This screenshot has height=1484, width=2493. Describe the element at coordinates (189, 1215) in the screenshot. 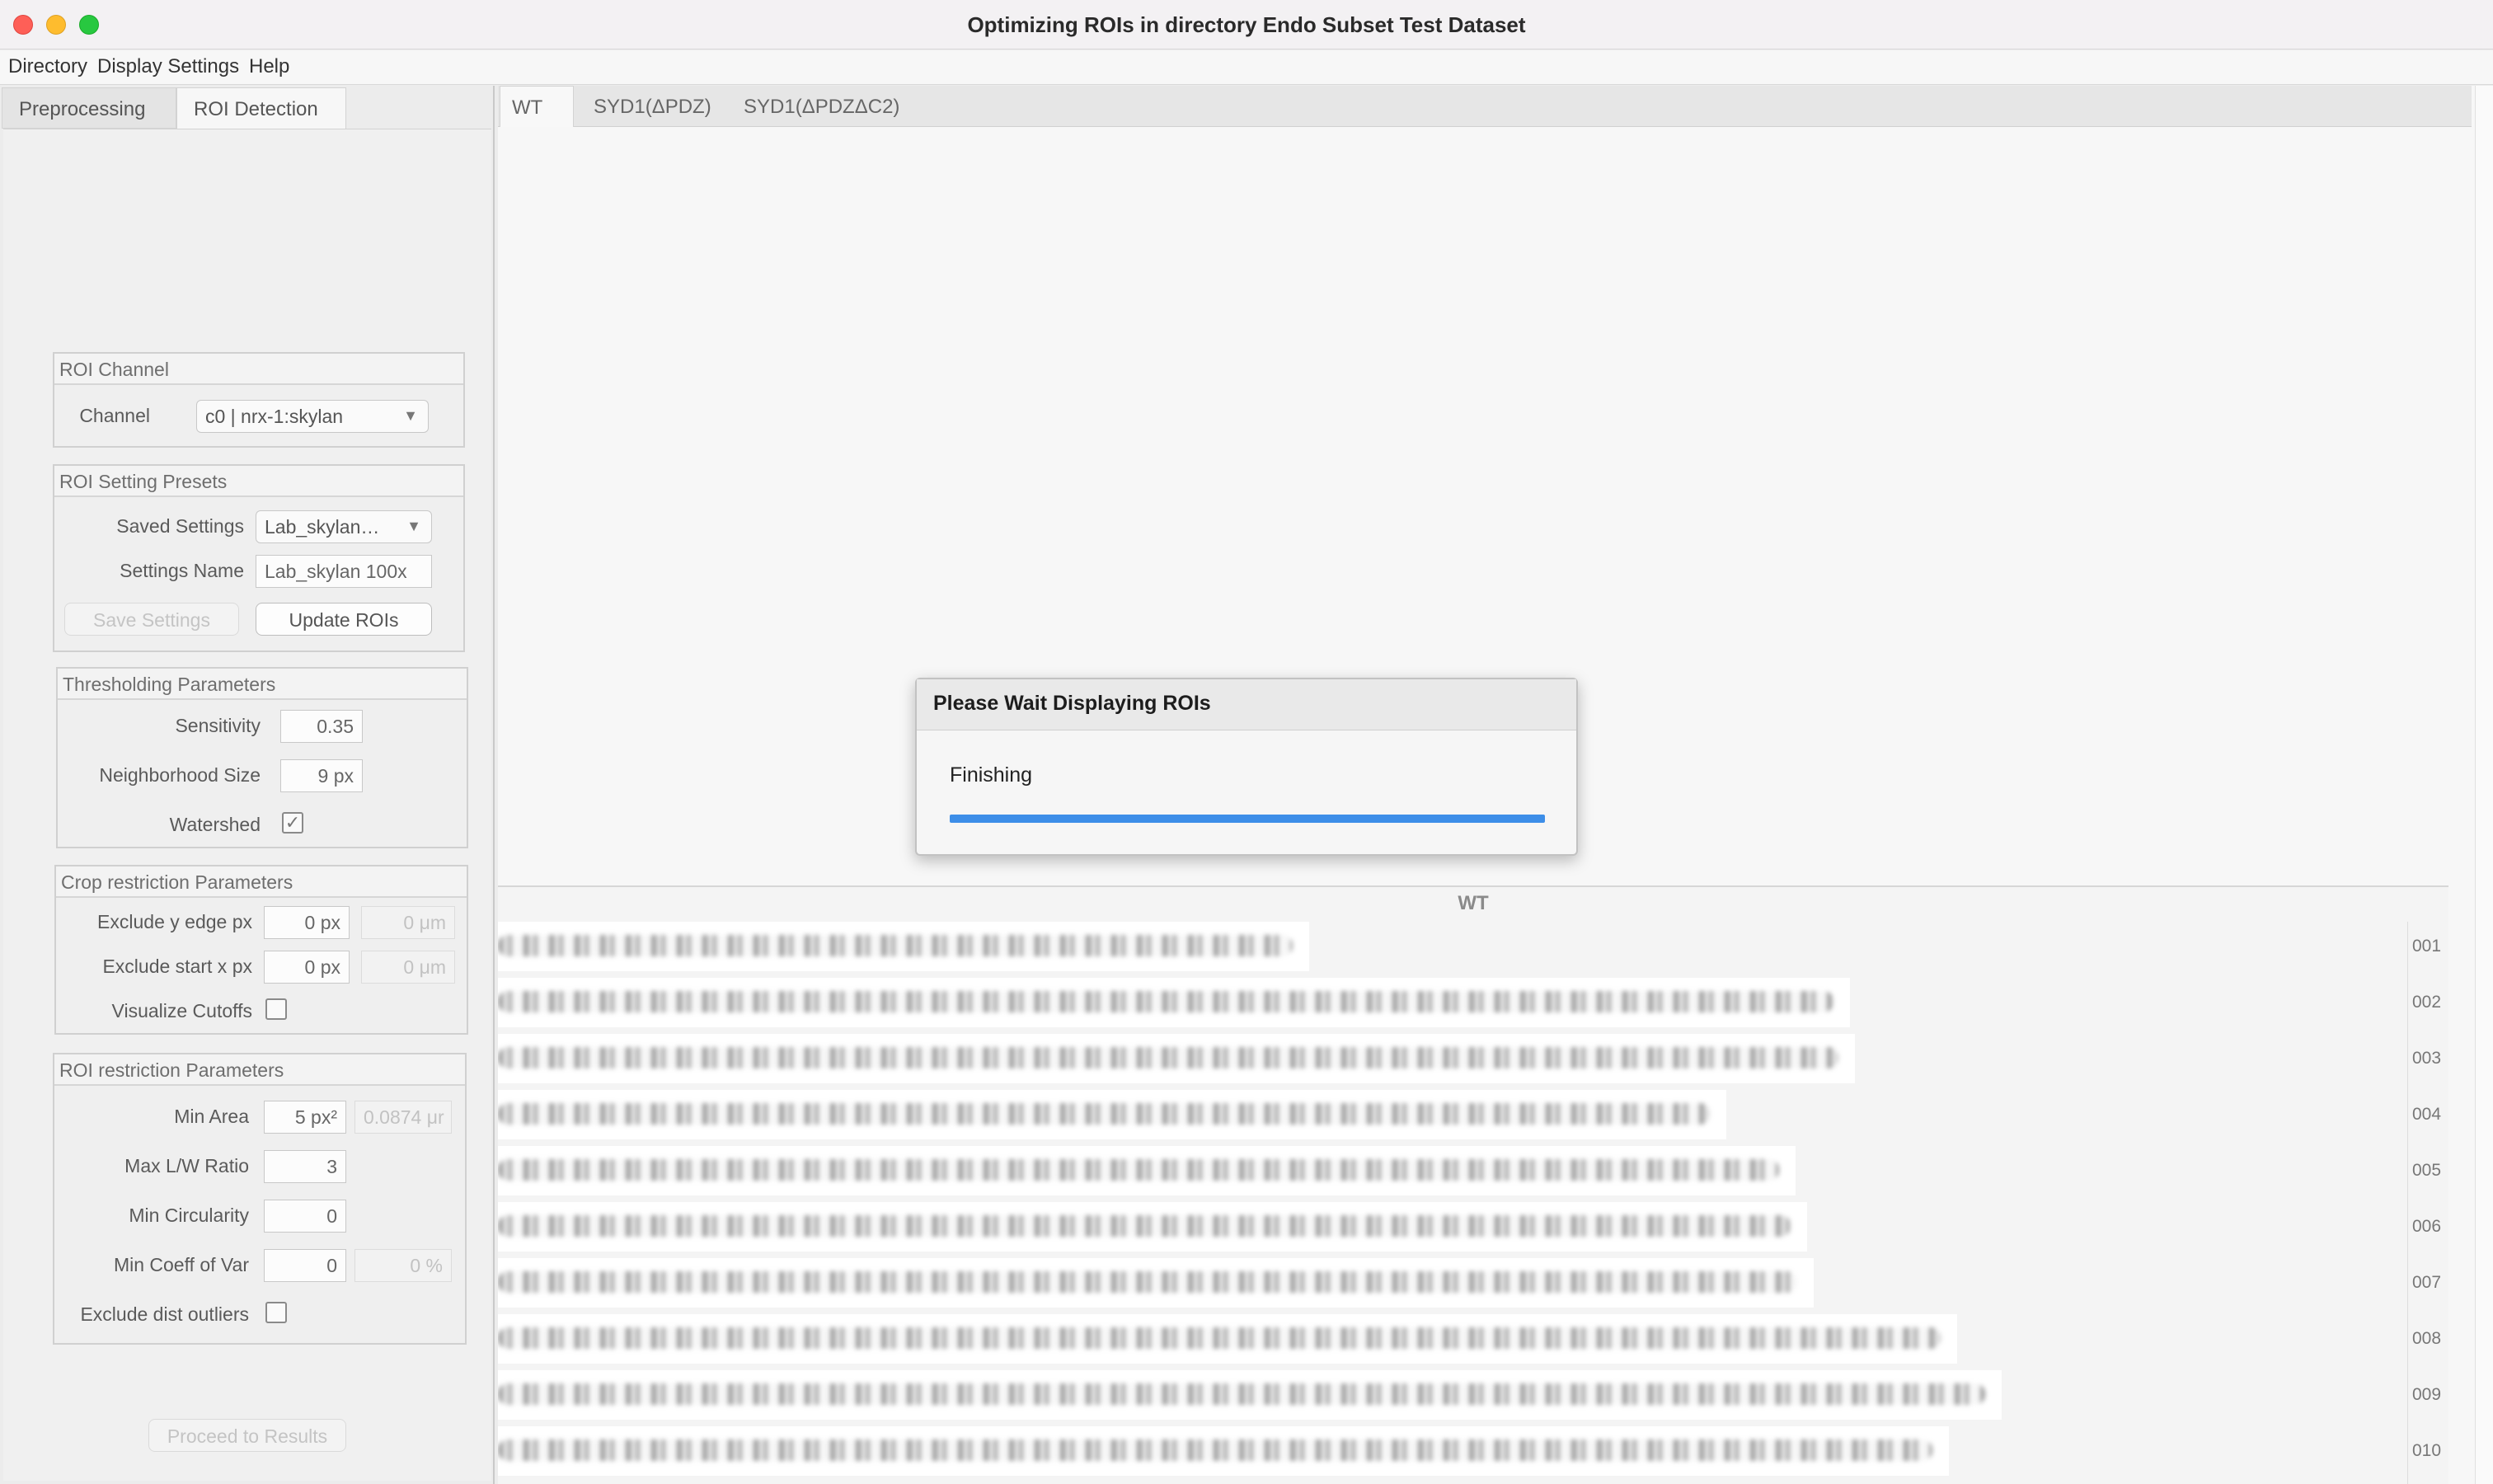

I see `min-circularity-label: Min Circularity` at that location.